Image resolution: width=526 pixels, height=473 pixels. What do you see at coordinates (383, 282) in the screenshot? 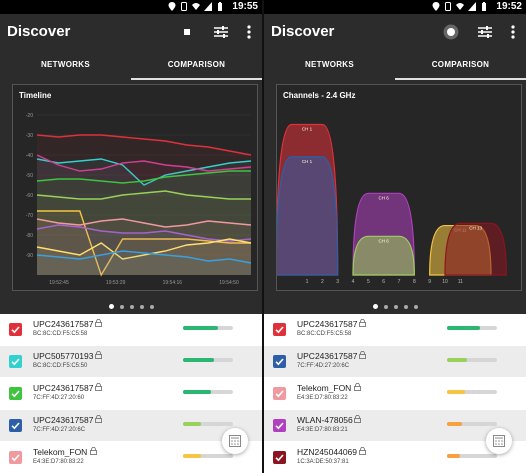
I see `x-tick-label: 6` at bounding box center [383, 282].